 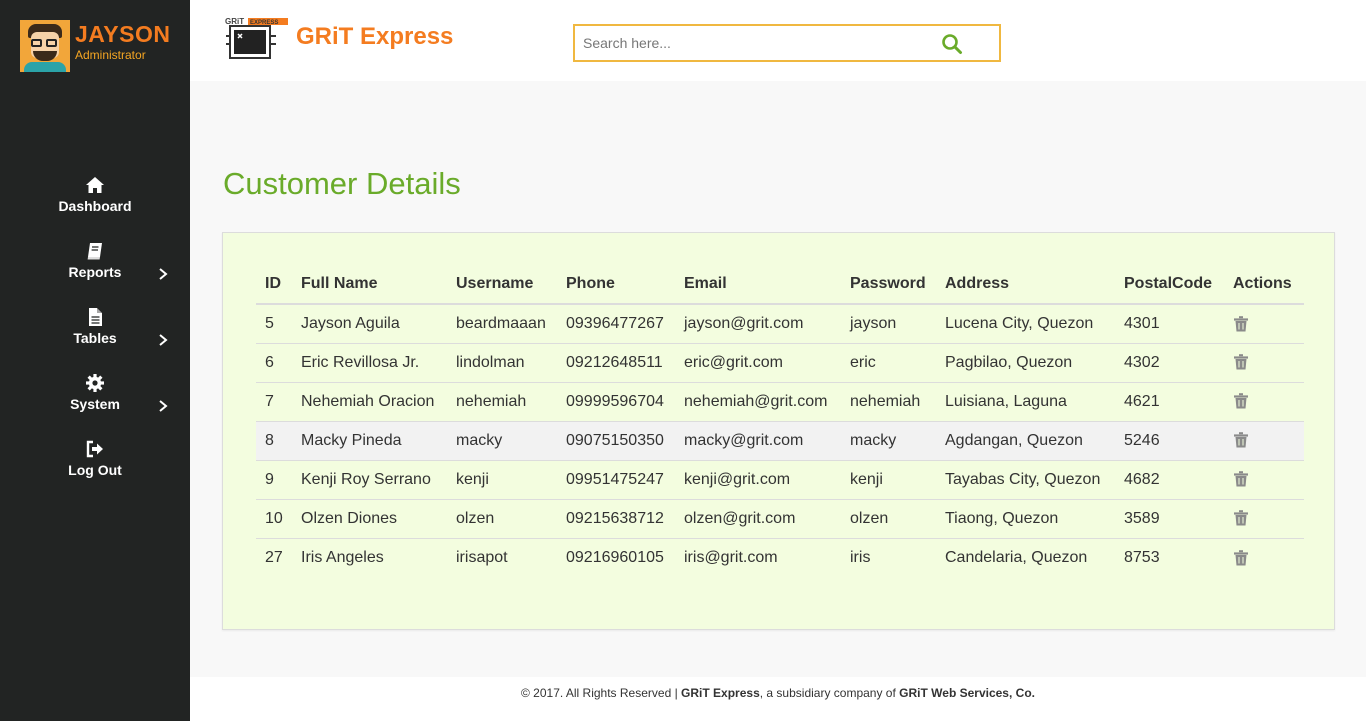 What do you see at coordinates (1025, 557) in the screenshot?
I see `table-cell: Candelaria, Quezon` at bounding box center [1025, 557].